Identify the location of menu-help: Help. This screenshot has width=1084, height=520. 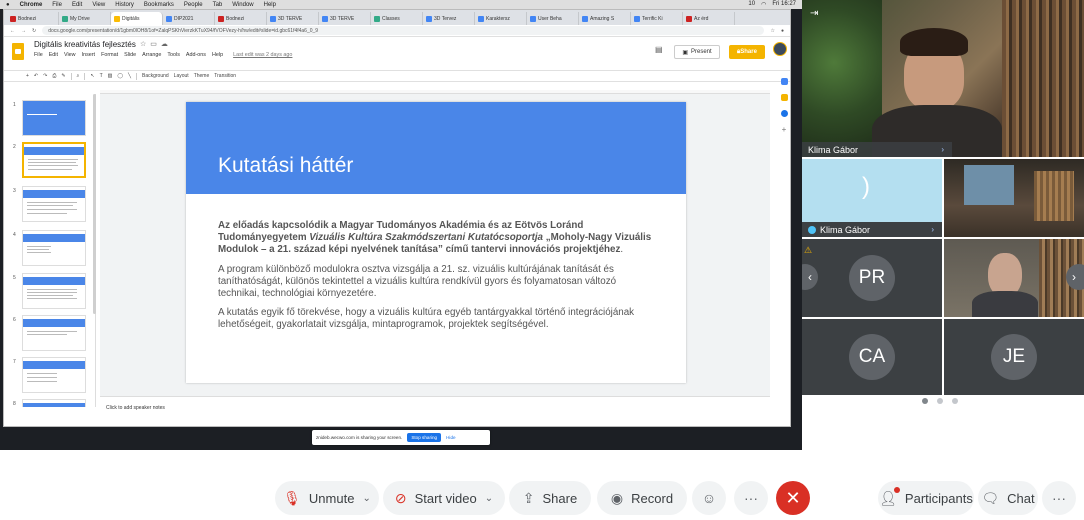
(217, 55).